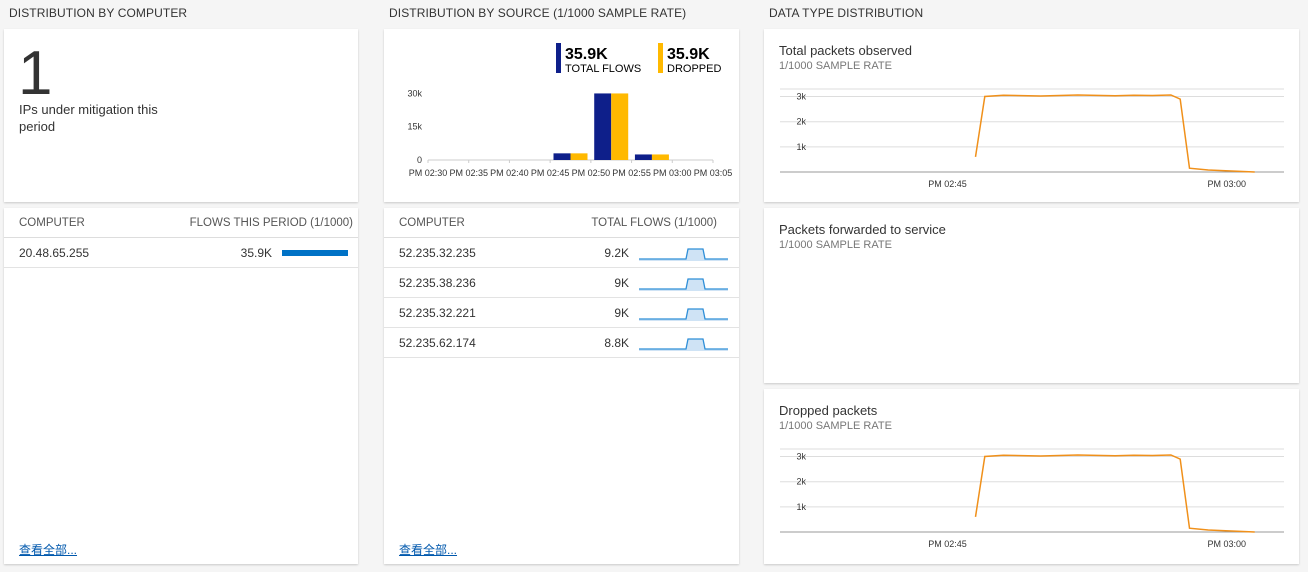 The height and width of the screenshot is (572, 1308). I want to click on y-tick-label: 15k, so click(414, 127).